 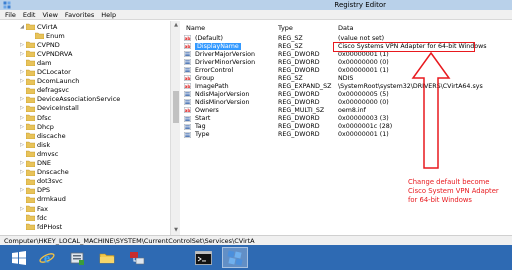 I want to click on taskbar-start-button, so click(x=19, y=257).